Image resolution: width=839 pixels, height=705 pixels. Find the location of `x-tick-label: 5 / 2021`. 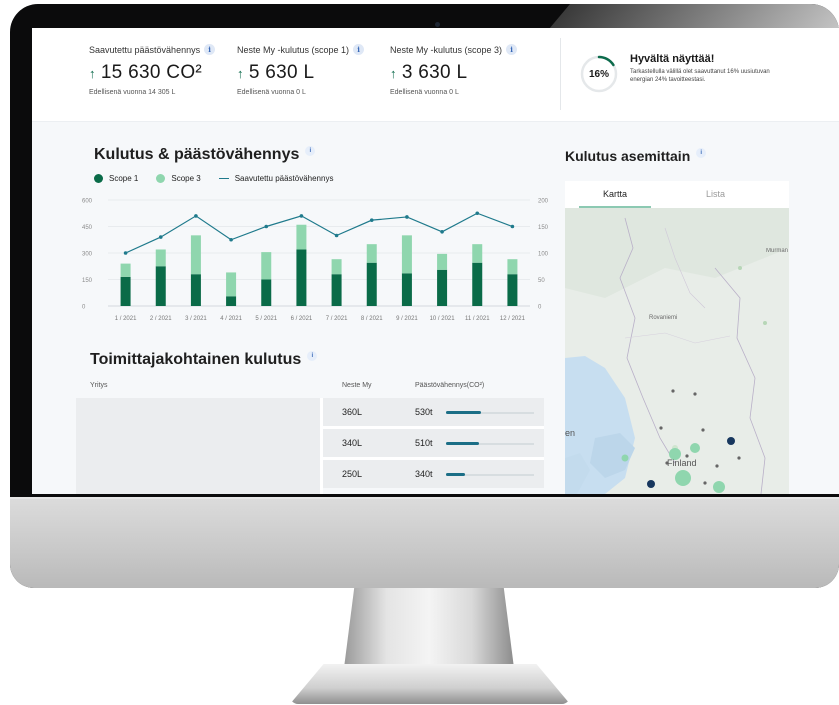

x-tick-label: 5 / 2021 is located at coordinates (266, 319).